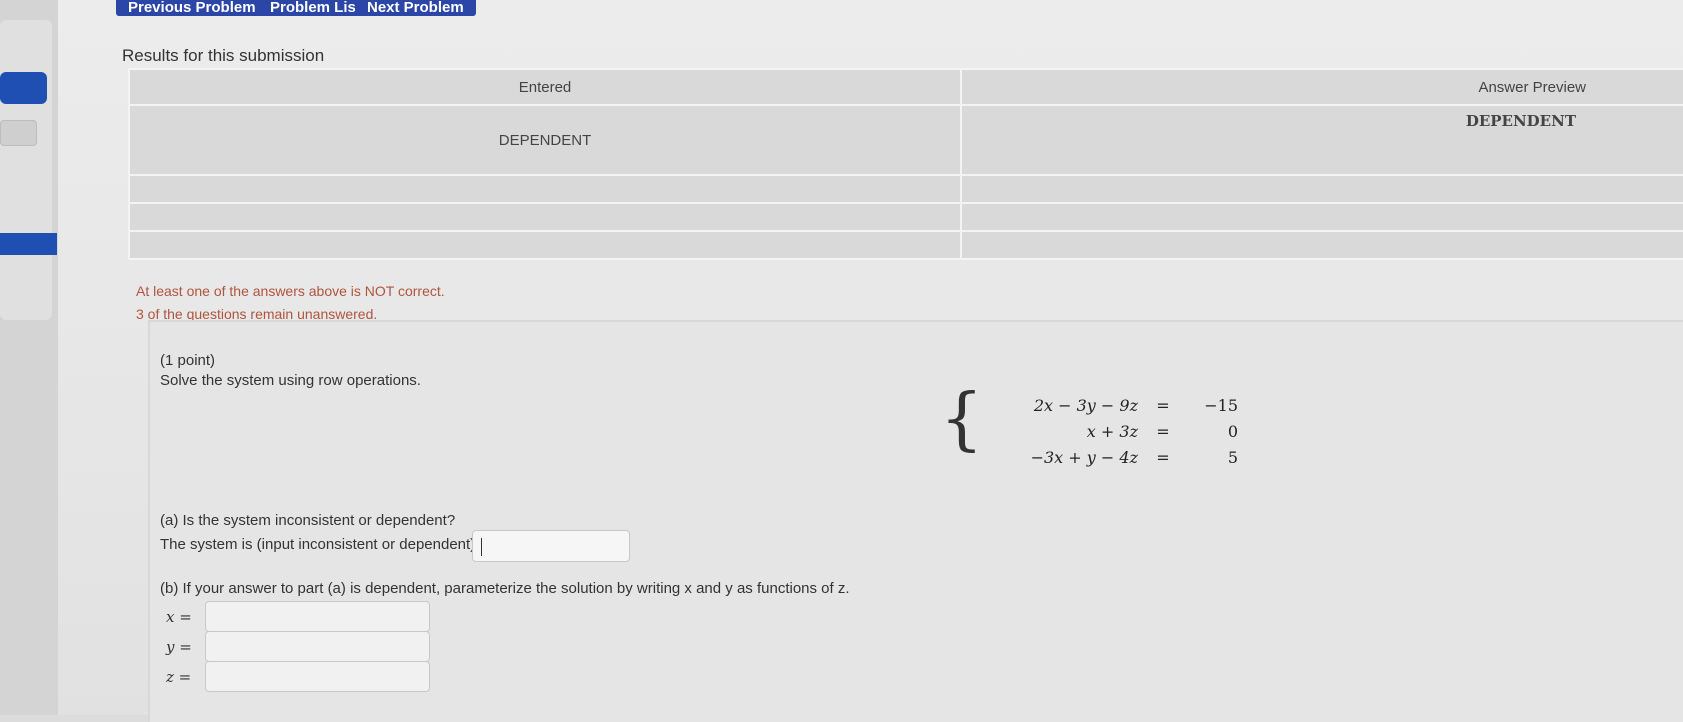 The image size is (1683, 722). Describe the element at coordinates (1232, 431) in the screenshot. I see `equation-rhs: 0` at that location.